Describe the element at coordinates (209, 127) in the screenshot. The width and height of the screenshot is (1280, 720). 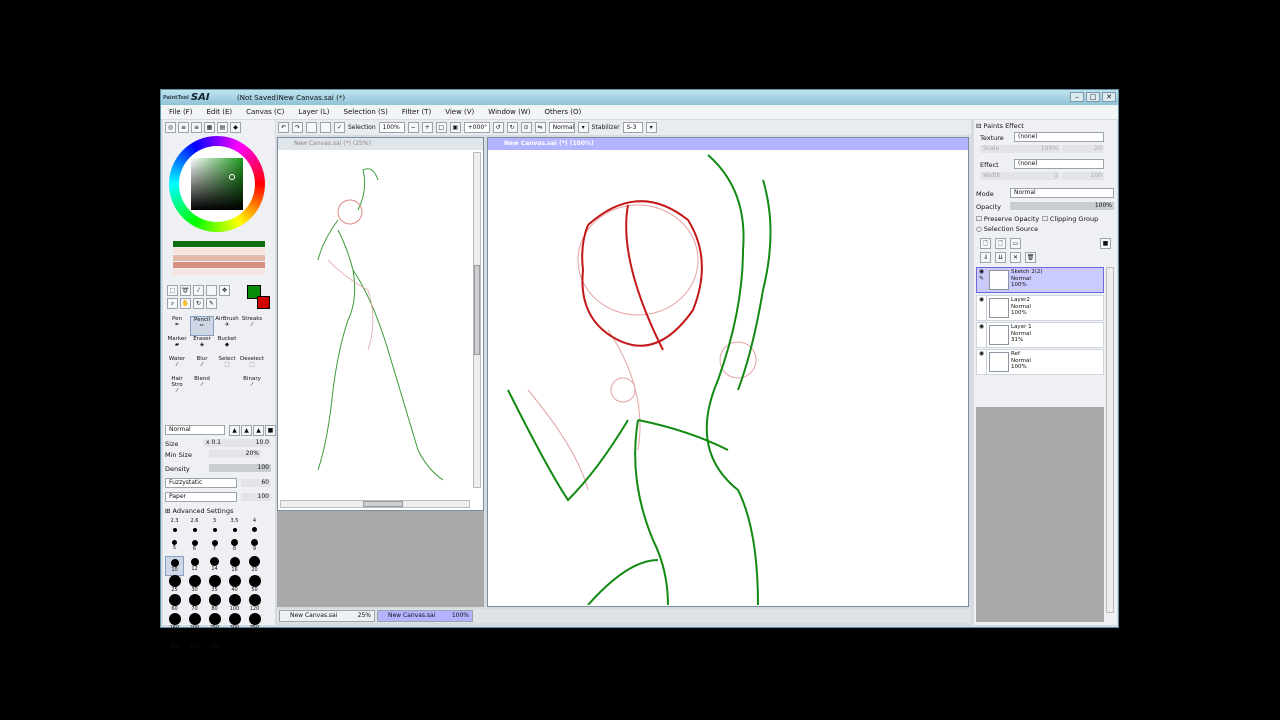
I see `swatches-tab: ▦` at that location.